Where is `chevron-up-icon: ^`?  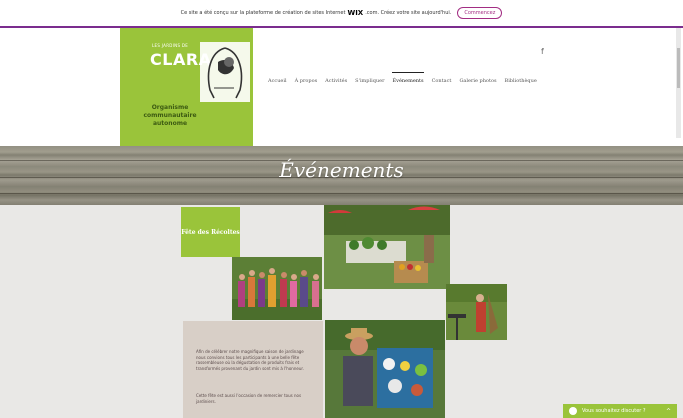 chevron-up-icon: ^ is located at coordinates (668, 411).